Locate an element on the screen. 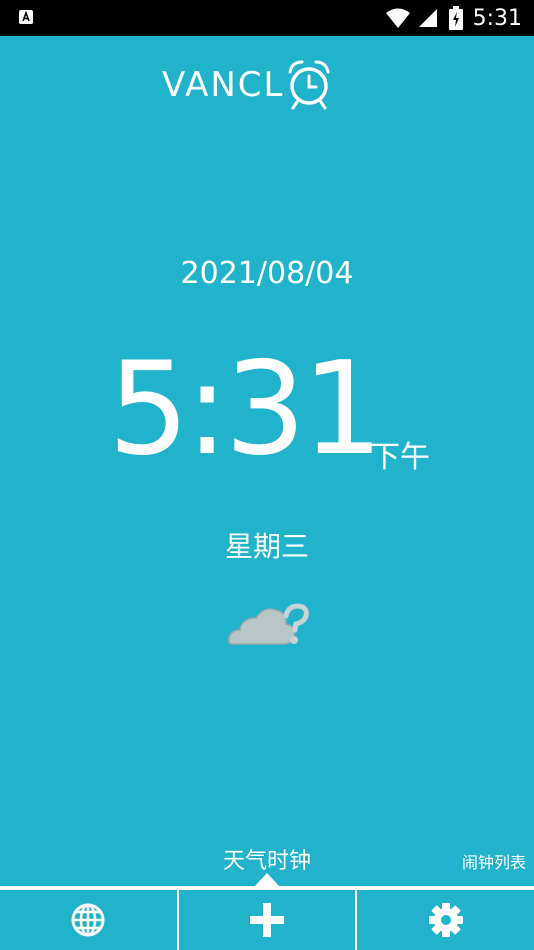  logo-text: VANCL is located at coordinates (223, 85).